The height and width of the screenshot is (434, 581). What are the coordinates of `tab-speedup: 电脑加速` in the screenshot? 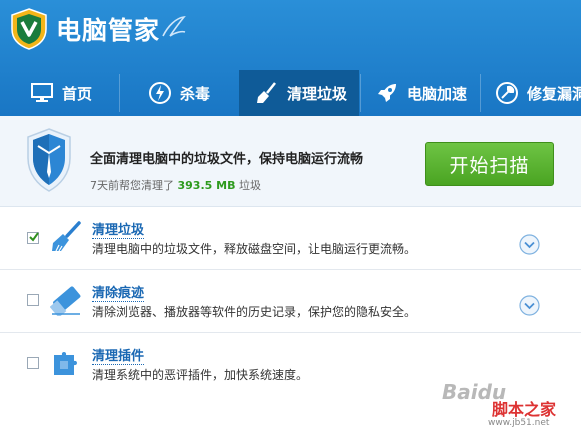 It's located at (420, 93).